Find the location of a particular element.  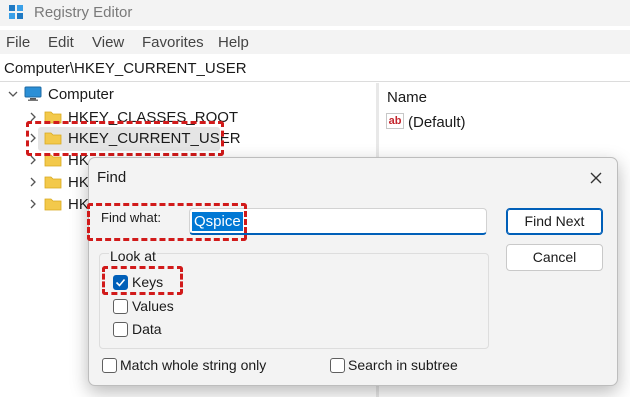

registry-editor-icon is located at coordinates (16, 12).